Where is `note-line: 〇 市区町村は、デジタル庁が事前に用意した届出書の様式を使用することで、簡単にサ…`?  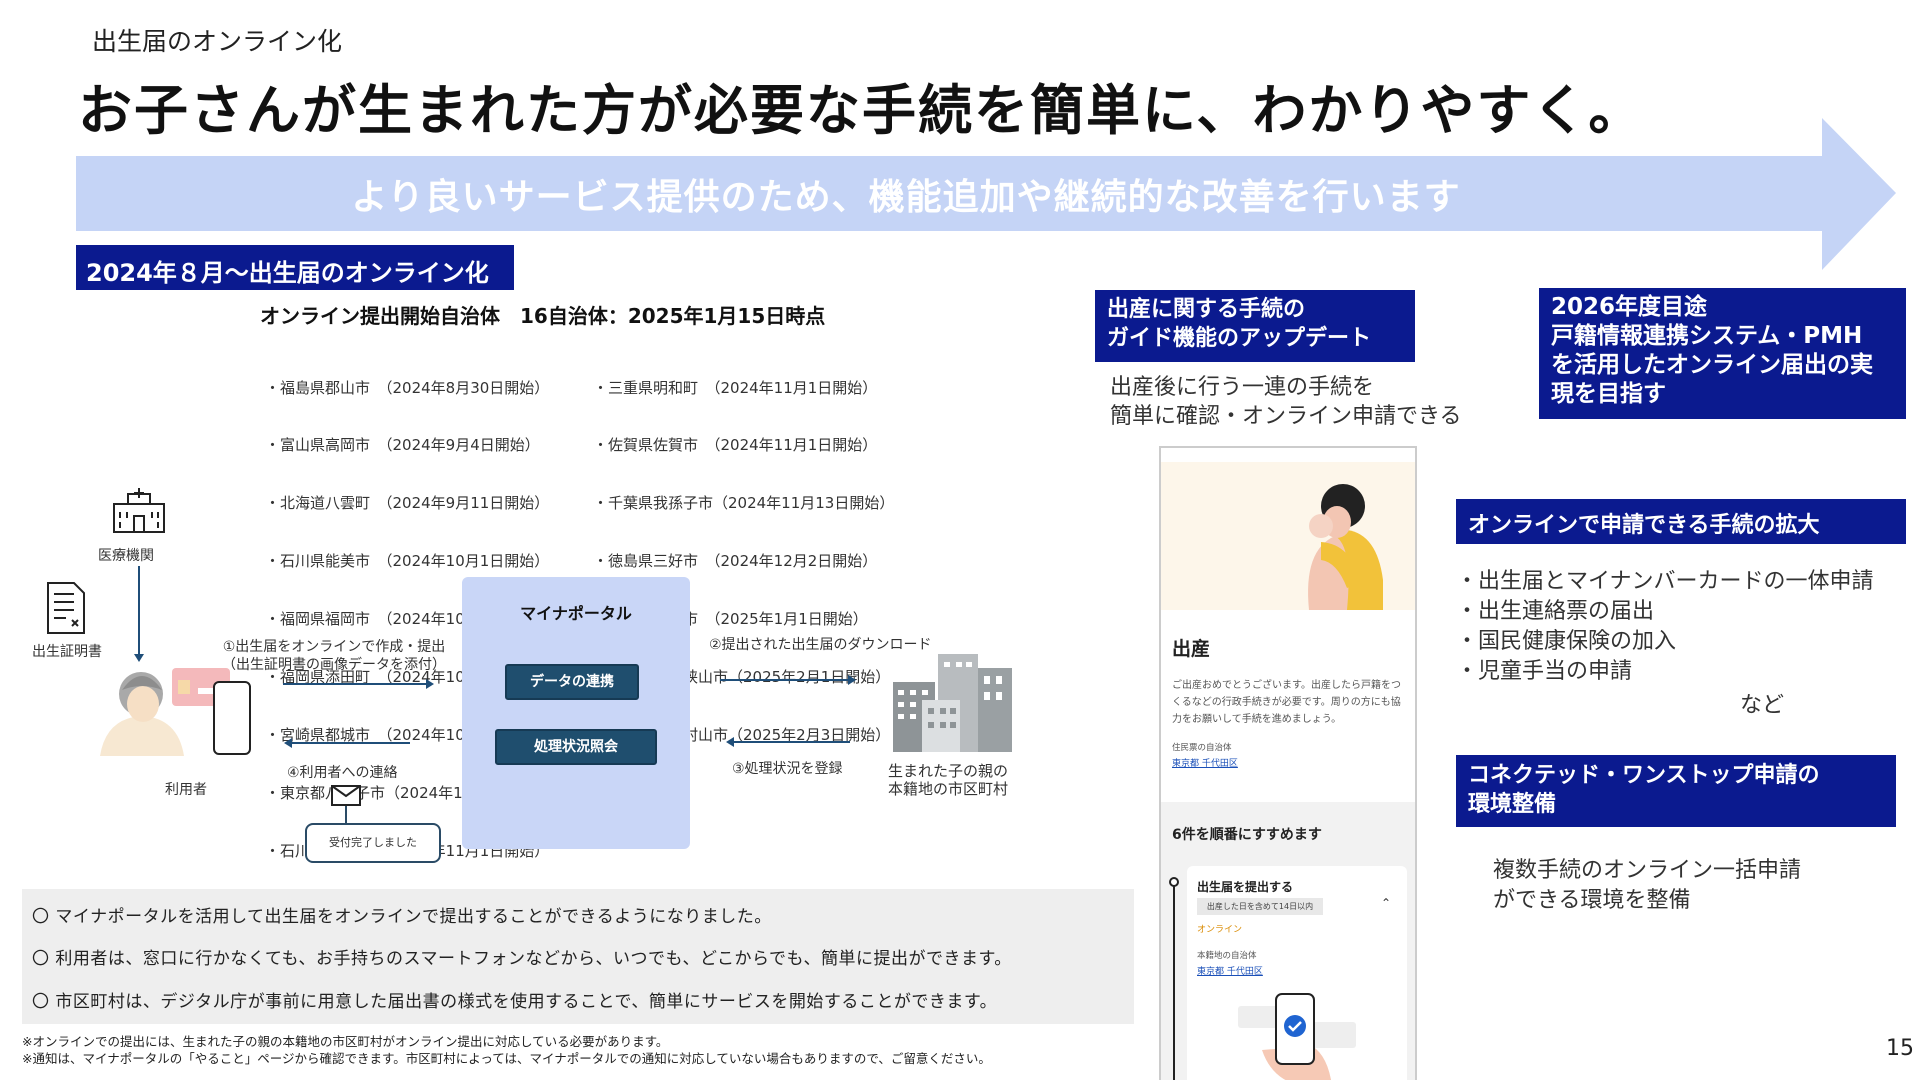 note-line: 〇 市区町村は、デジタル庁が事前に用意した届出書の様式を使用することで、簡単にサ… is located at coordinates (515, 1002).